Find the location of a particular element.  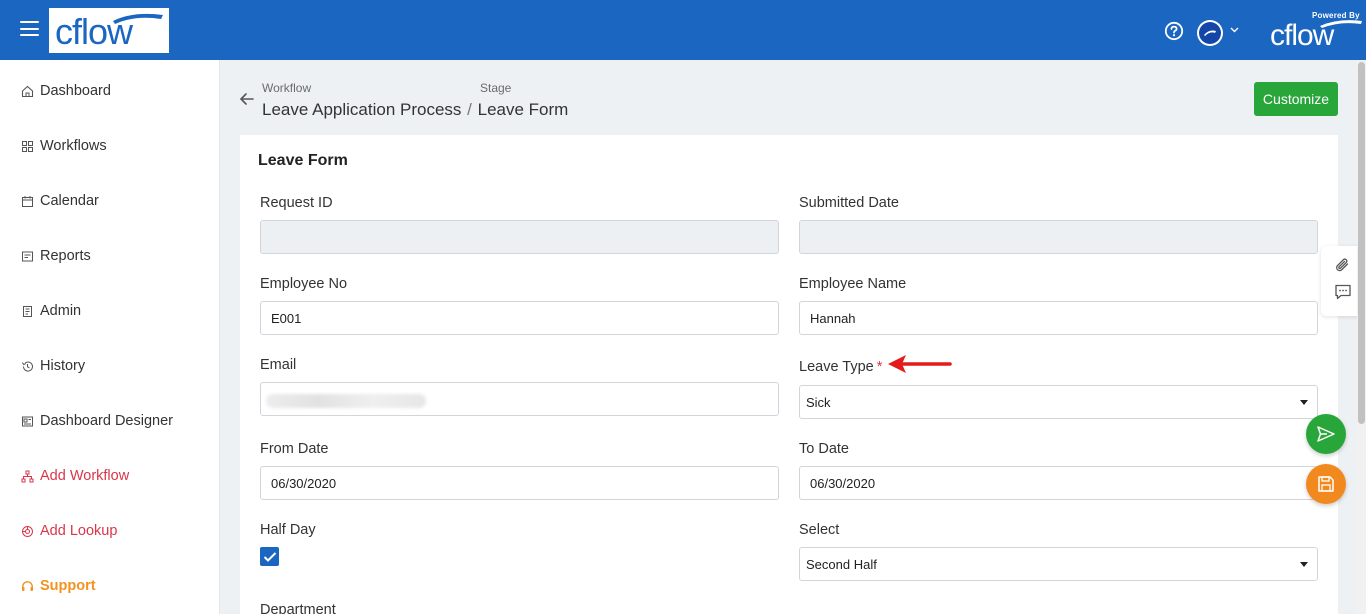

form-title: Leave Form is located at coordinates (303, 160).